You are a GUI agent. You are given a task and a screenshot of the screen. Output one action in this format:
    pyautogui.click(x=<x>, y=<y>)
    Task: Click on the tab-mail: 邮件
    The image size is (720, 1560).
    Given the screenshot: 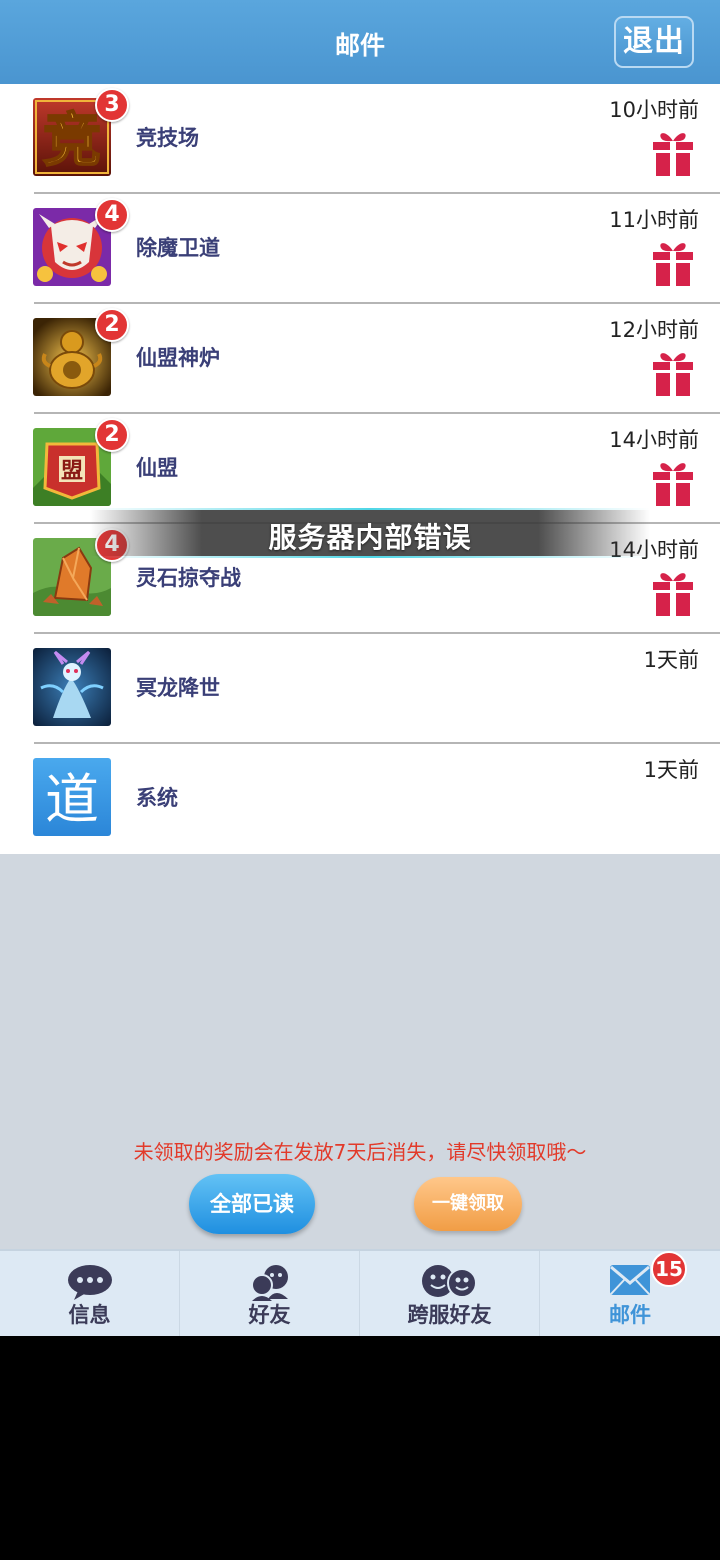 What is the action you would take?
    pyautogui.click(x=630, y=1293)
    